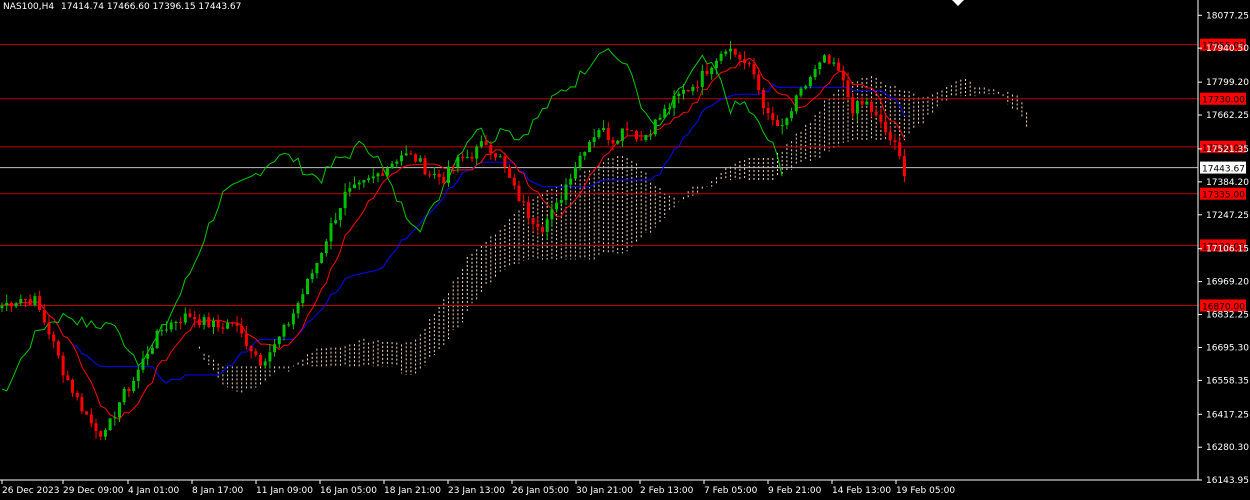 This screenshot has width=1250, height=500. Describe the element at coordinates (151, 7) in the screenshot. I see `ohlc-label: 17414.74 17466.60 17396.15 17443.67` at that location.